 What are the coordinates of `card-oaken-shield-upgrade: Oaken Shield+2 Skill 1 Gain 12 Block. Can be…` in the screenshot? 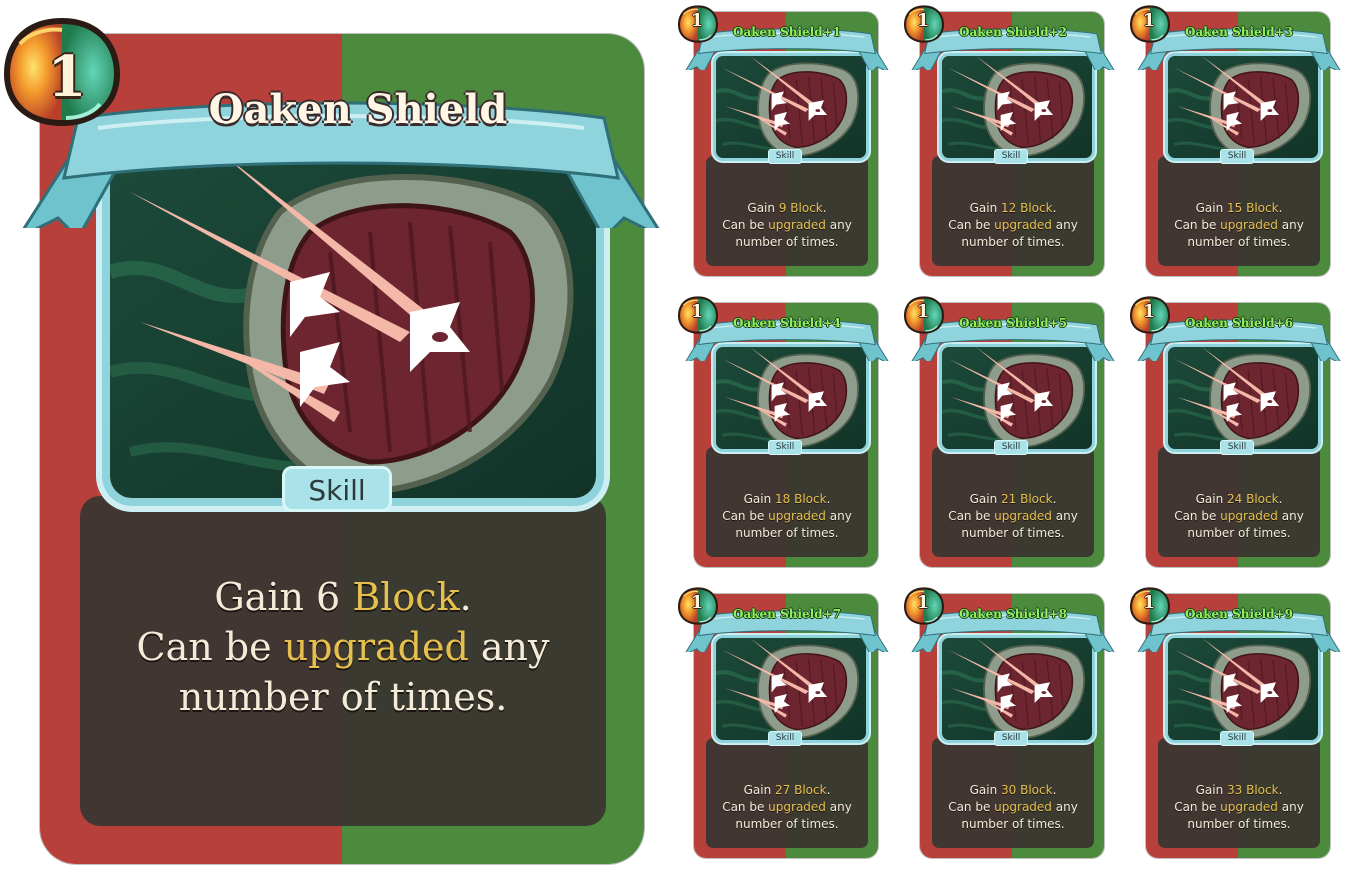 It's located at (1013, 148).